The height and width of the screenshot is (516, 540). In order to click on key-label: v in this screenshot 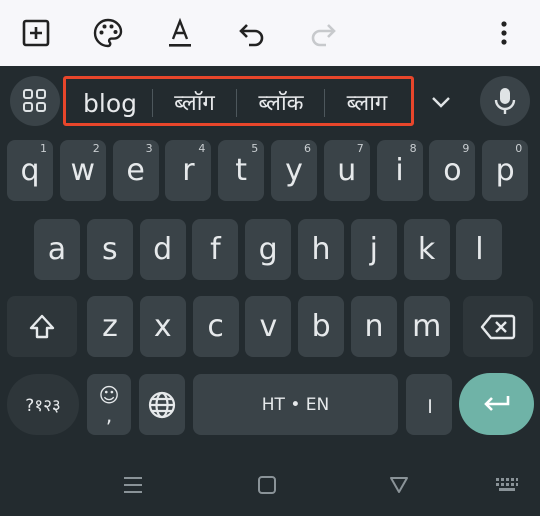, I will do `click(268, 326)`.